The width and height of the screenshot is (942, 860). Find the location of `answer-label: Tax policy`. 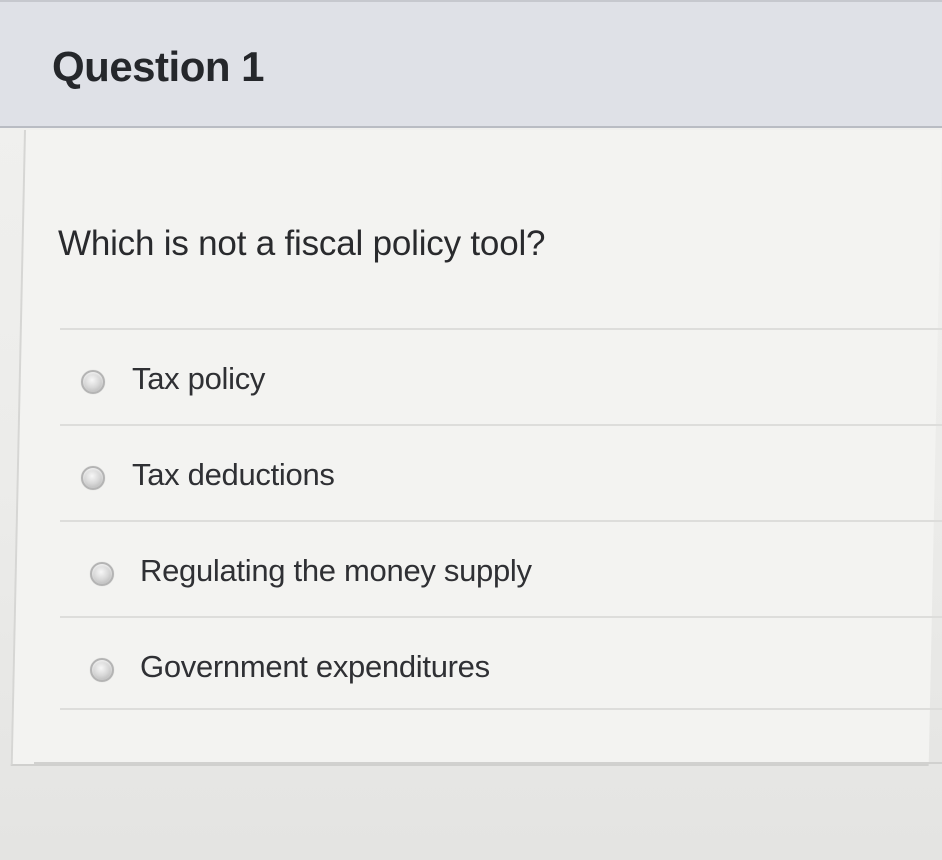

answer-label: Tax policy is located at coordinates (198, 378).